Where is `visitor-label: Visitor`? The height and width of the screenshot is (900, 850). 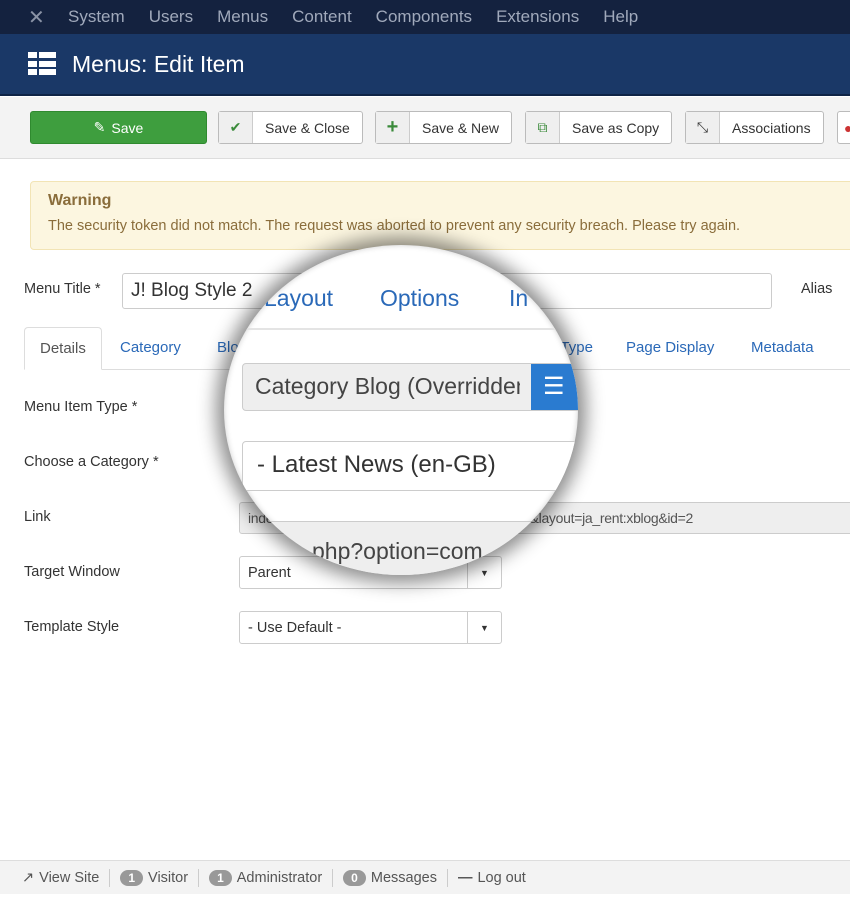 visitor-label: Visitor is located at coordinates (168, 877).